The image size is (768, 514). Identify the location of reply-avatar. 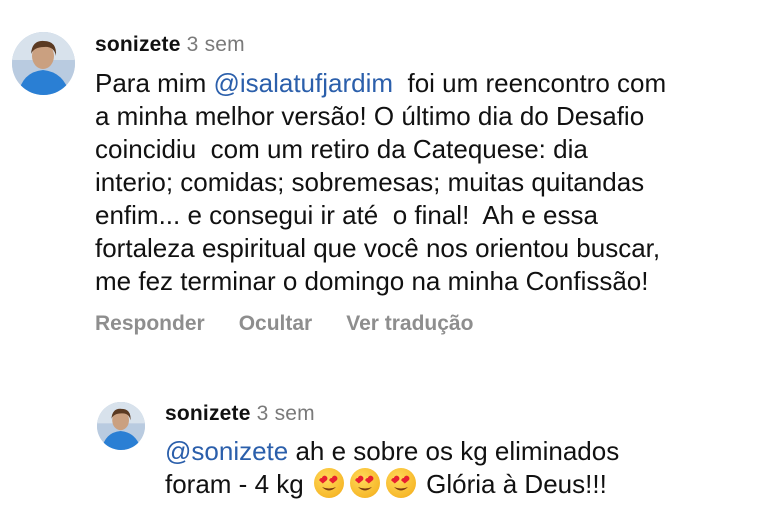
(121, 426).